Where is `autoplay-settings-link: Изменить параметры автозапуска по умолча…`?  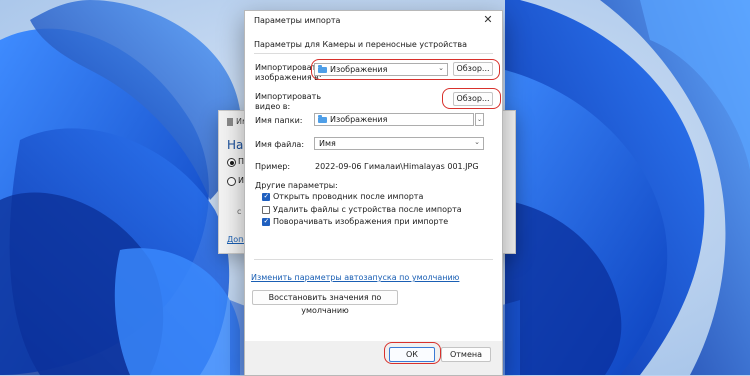 autoplay-settings-link: Изменить параметры автозапуска по умолча… is located at coordinates (355, 277).